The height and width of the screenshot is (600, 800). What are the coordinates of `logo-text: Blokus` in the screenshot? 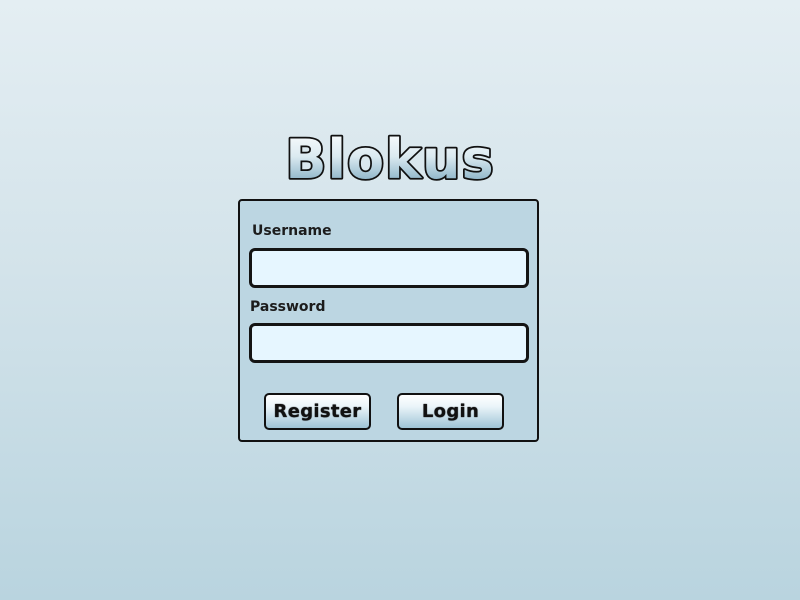 It's located at (389, 159).